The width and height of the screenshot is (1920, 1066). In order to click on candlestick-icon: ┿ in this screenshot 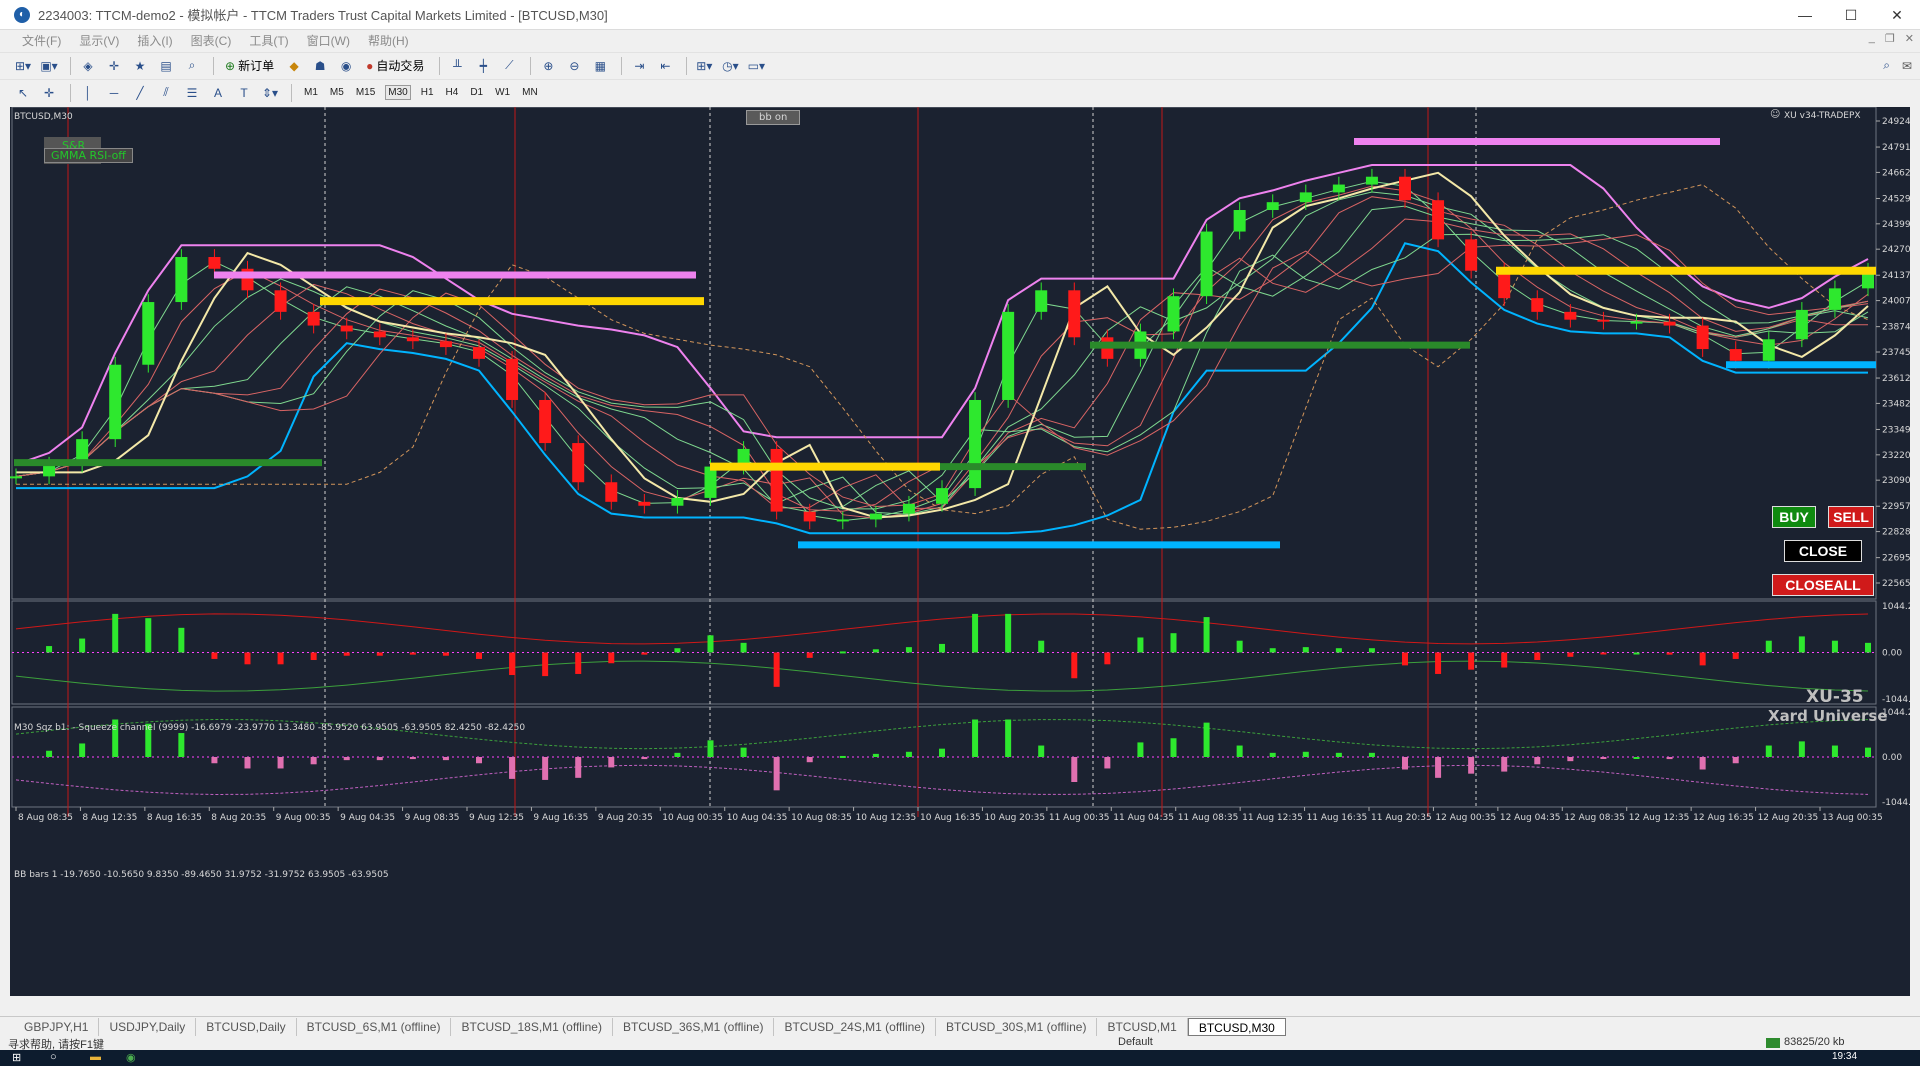, I will do `click(483, 66)`.